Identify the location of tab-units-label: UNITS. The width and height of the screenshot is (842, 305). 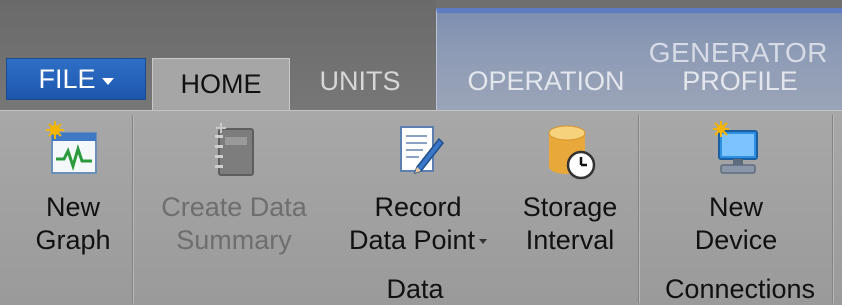
(360, 80).